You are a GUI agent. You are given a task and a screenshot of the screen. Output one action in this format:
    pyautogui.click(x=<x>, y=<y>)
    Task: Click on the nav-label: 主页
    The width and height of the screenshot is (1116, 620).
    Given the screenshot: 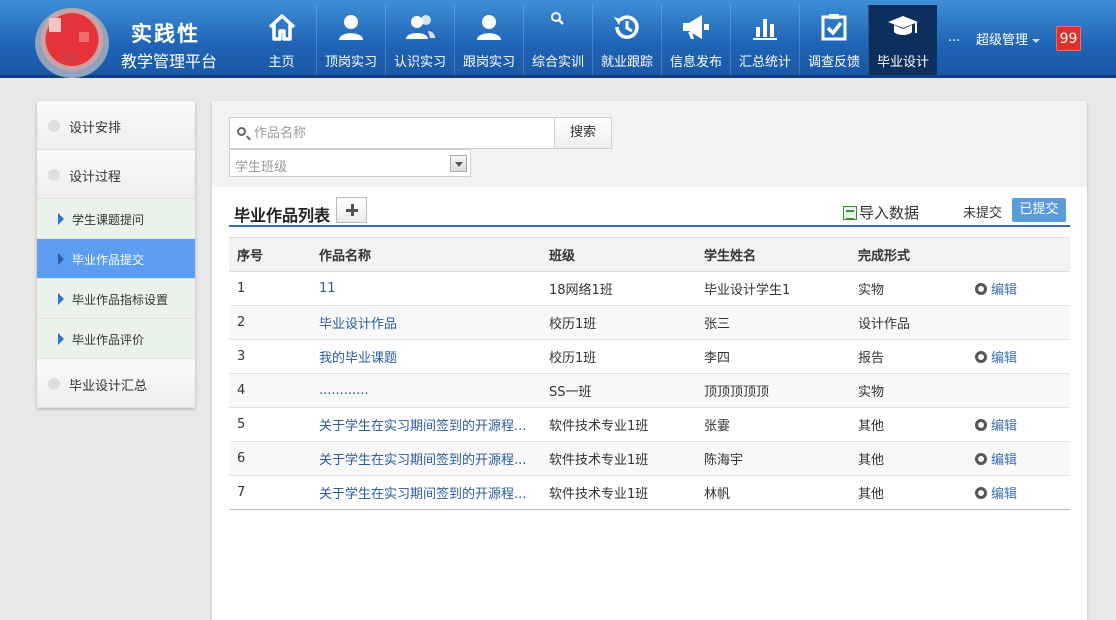 What is the action you would take?
    pyautogui.click(x=281, y=62)
    